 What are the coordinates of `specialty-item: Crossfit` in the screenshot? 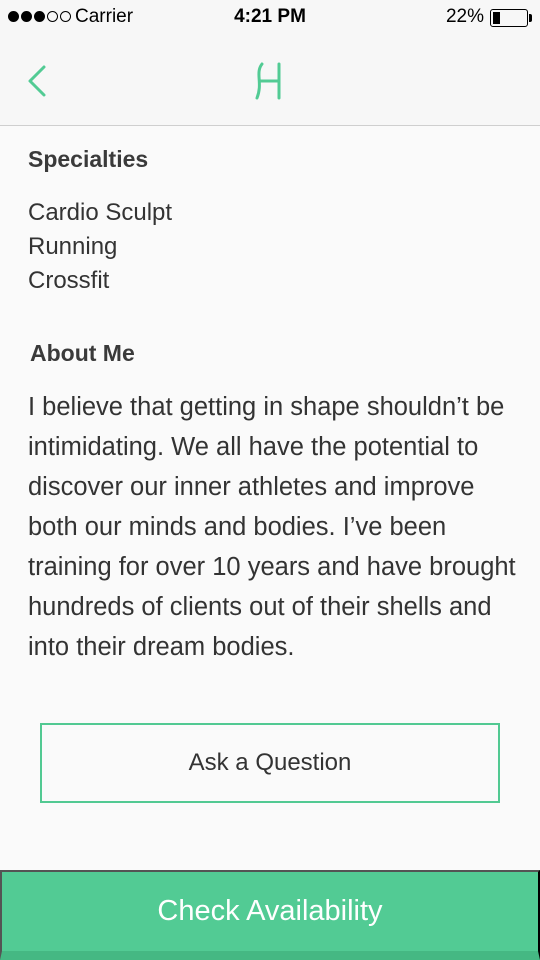 It's located at (69, 280).